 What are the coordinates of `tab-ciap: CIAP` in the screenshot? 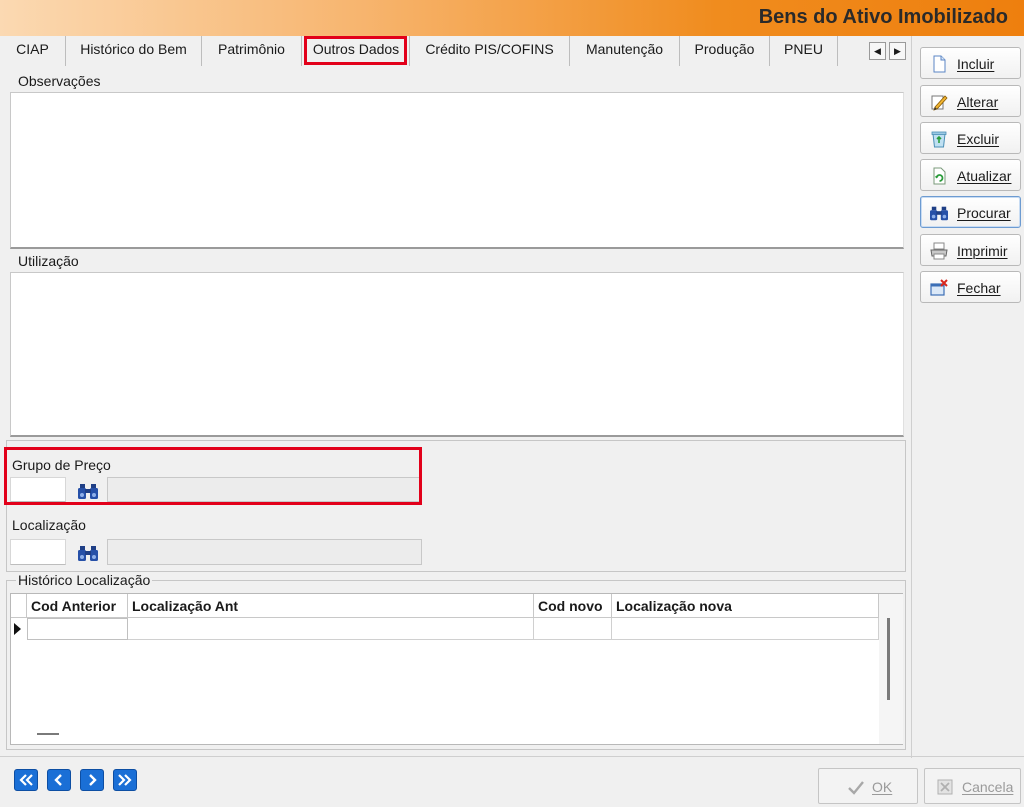 It's located at (33, 51).